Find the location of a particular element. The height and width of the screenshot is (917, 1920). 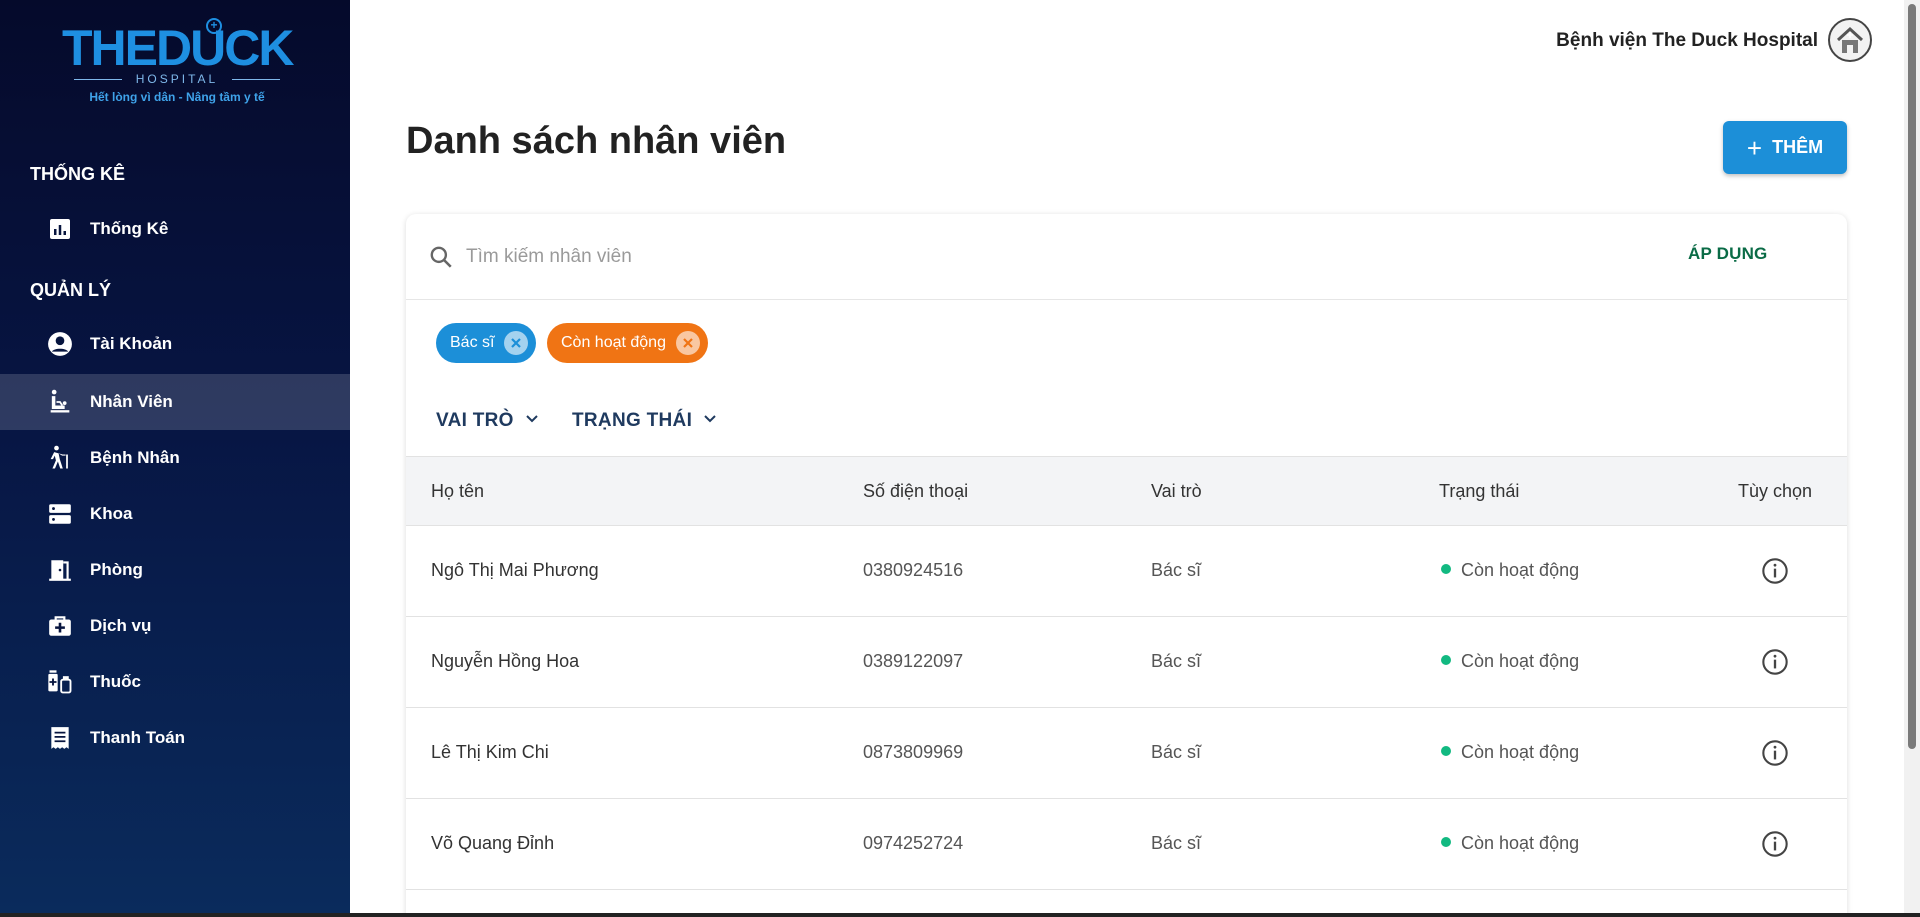

logo-main-text: THEDUCK is located at coordinates (178, 48).